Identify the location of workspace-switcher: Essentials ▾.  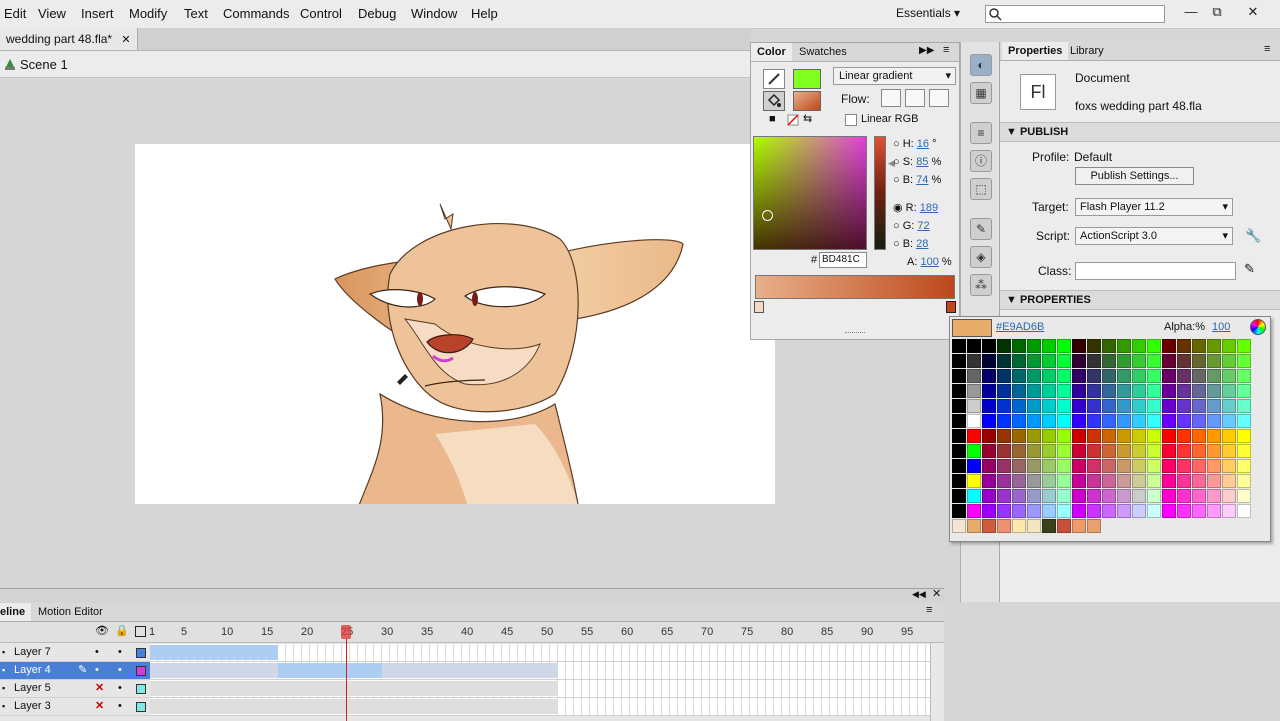
(928, 13).